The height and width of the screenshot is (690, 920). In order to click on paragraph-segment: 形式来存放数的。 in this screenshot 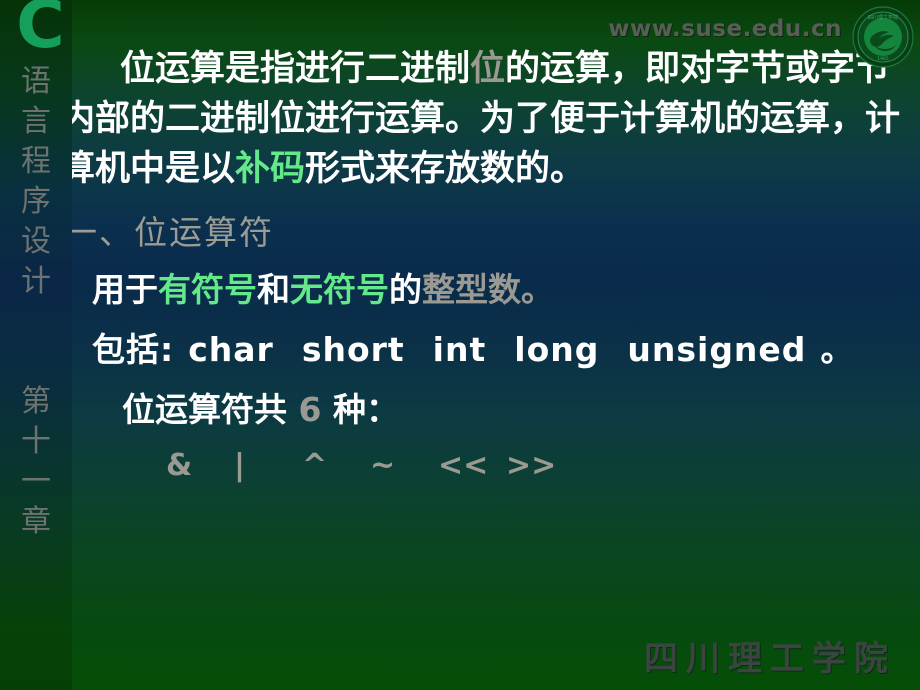, I will do `click(445, 169)`.